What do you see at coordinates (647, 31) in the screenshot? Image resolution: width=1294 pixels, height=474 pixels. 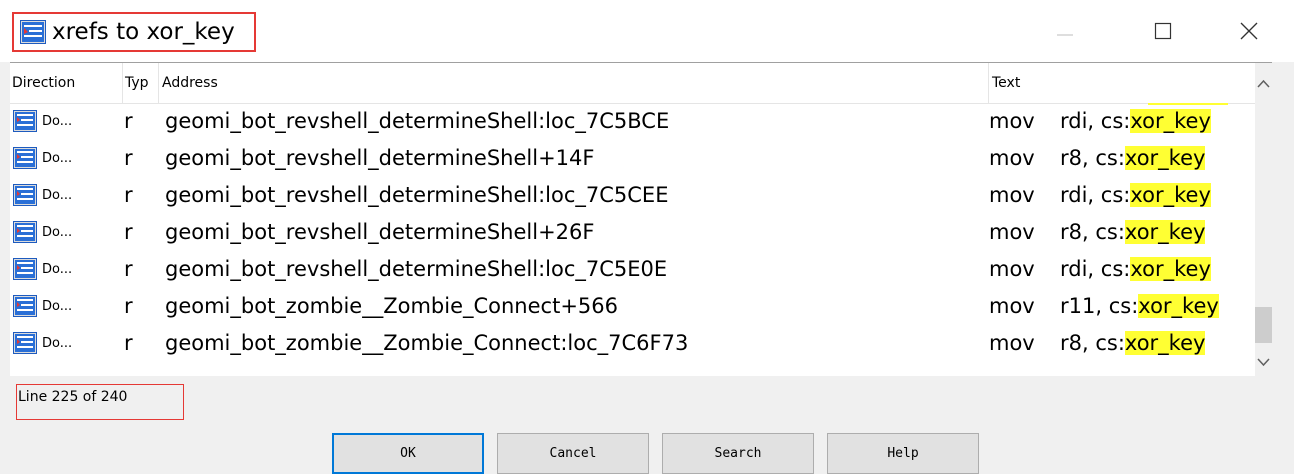 I see `title-bar: xrefs to xor_key` at bounding box center [647, 31].